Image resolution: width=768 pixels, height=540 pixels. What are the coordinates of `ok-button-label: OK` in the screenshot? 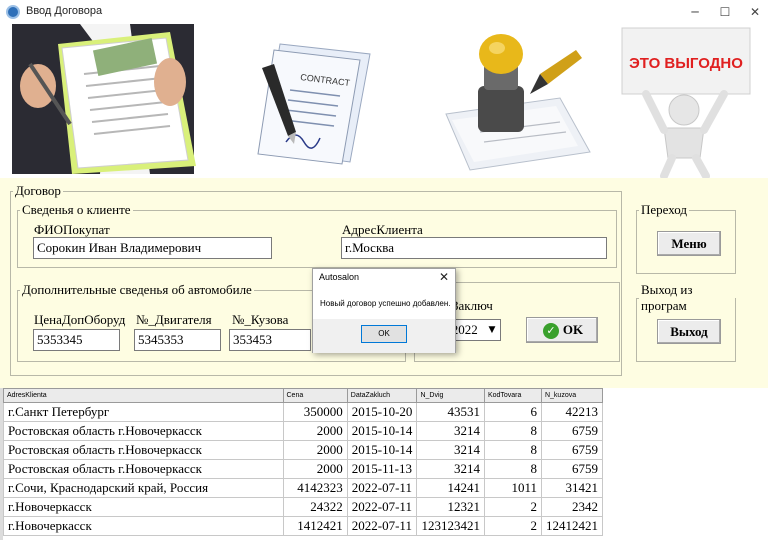 It's located at (573, 329).